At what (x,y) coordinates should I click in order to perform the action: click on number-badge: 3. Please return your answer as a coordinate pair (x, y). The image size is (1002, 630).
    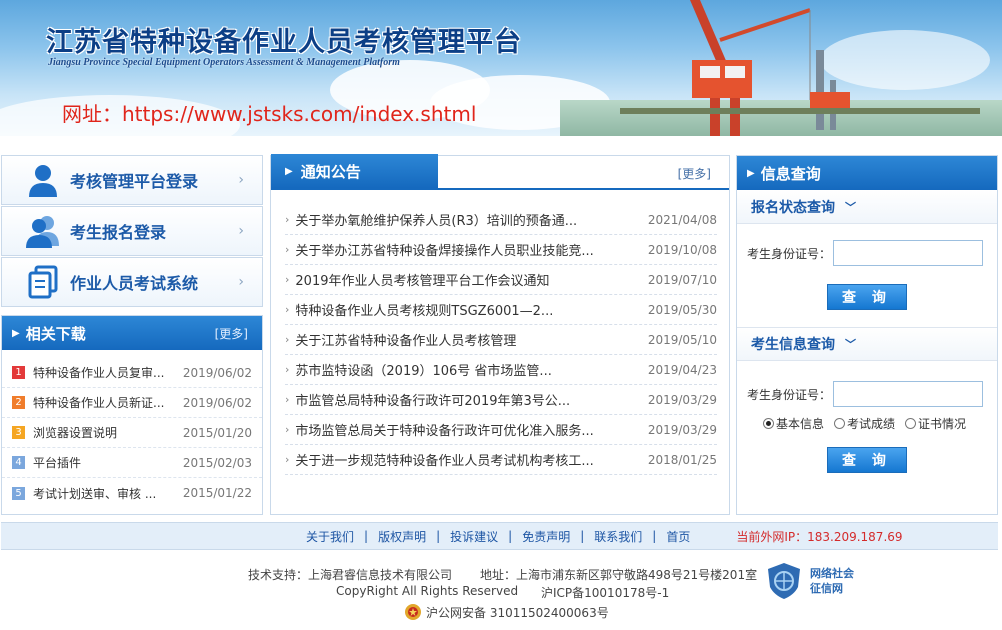
    Looking at the image, I should click on (18, 432).